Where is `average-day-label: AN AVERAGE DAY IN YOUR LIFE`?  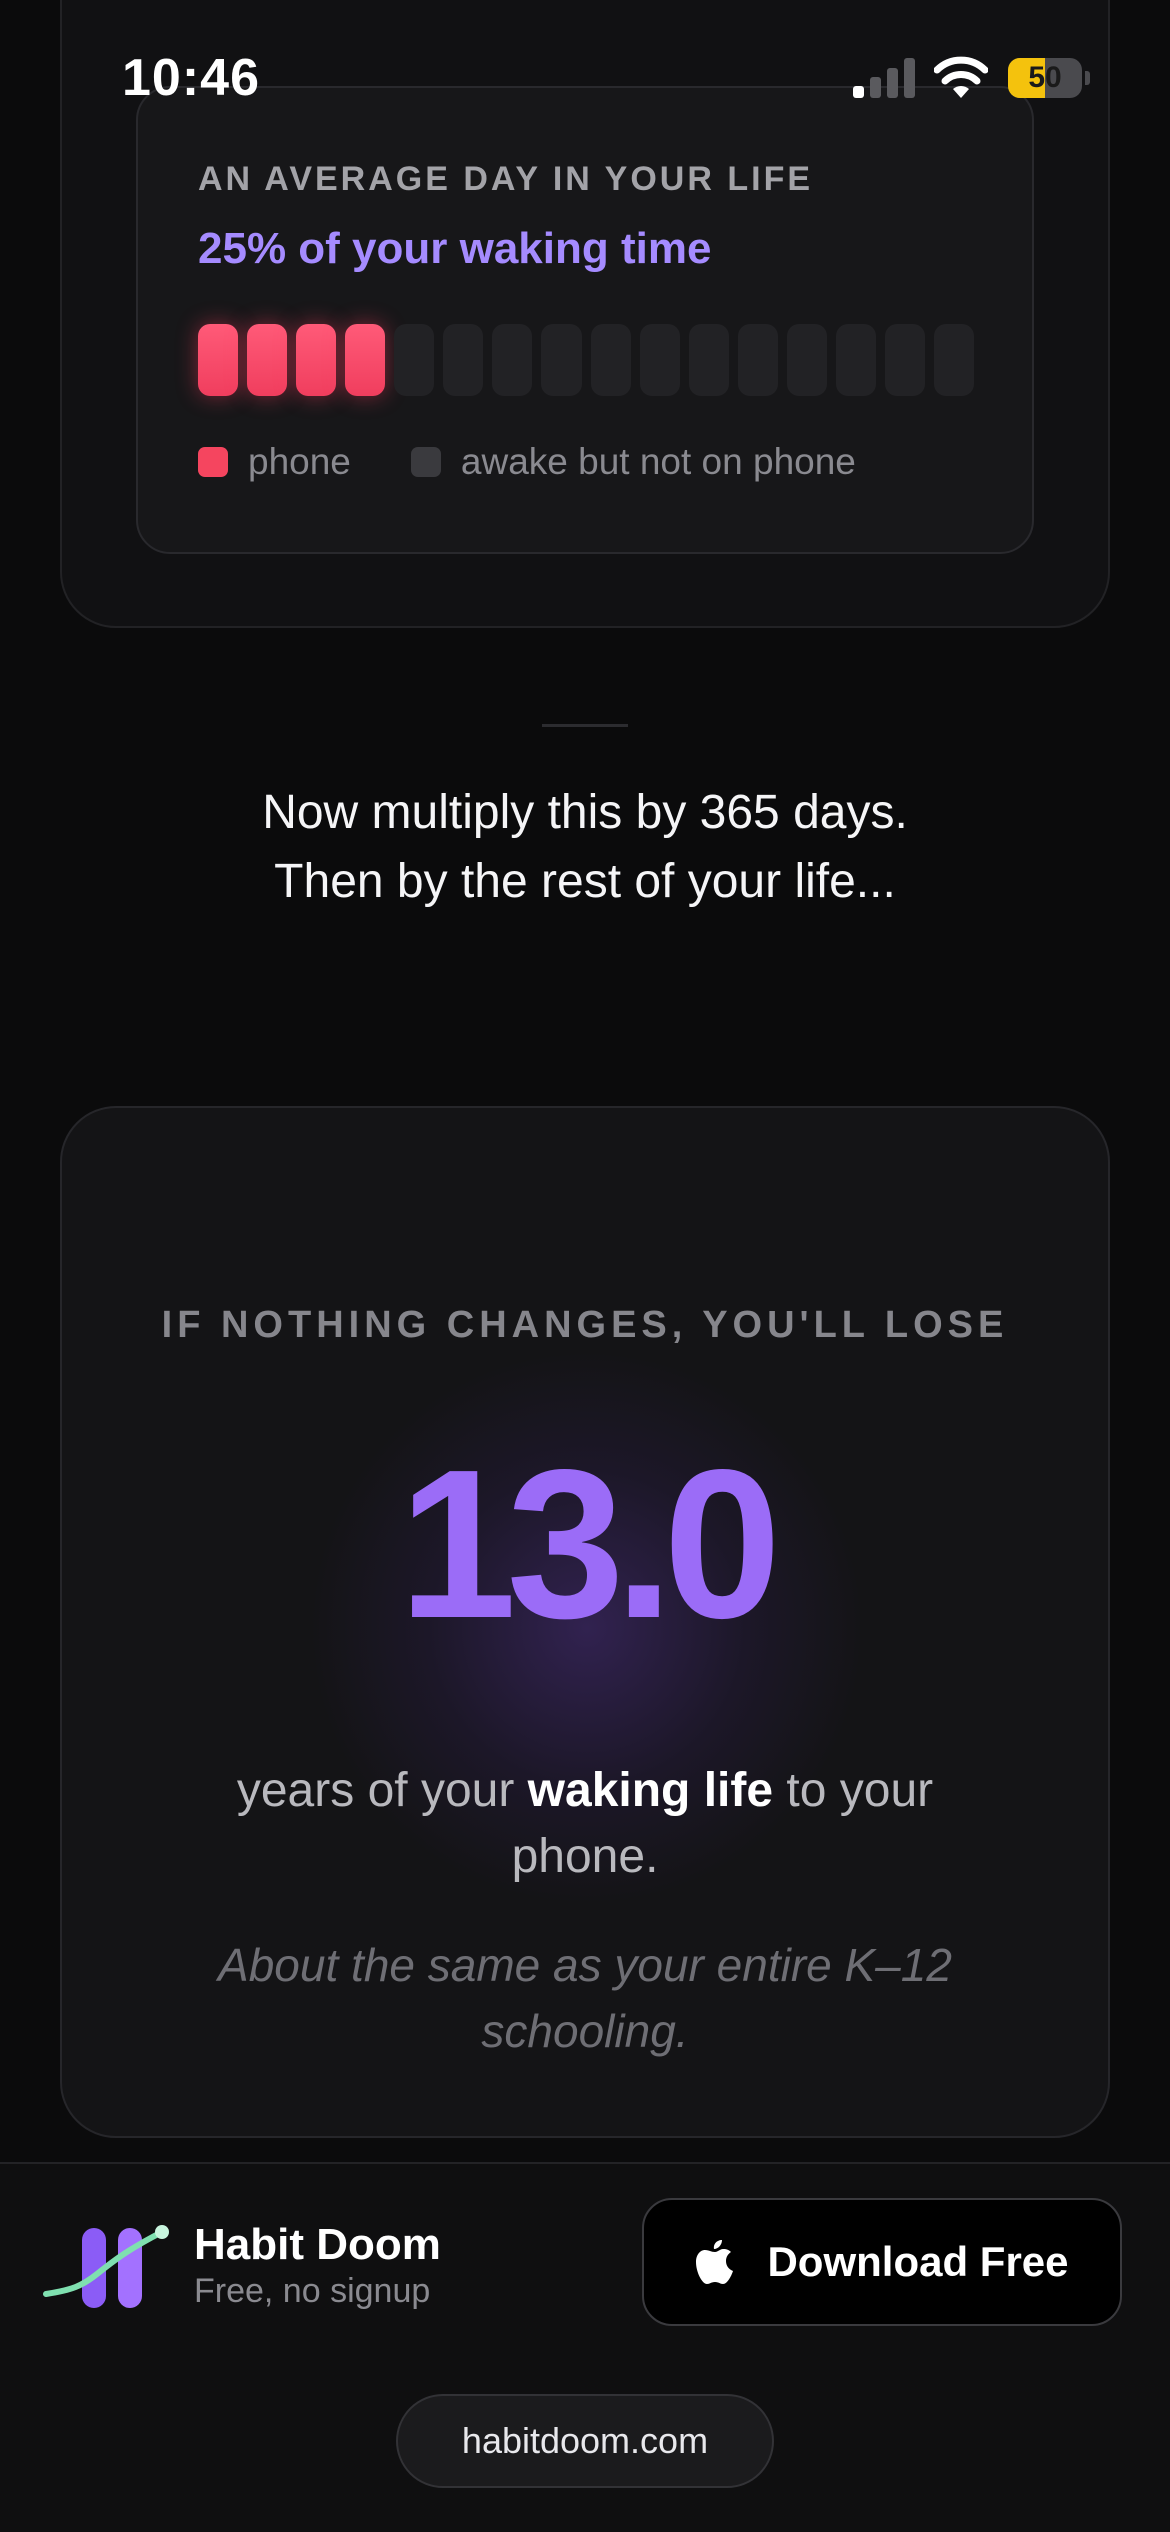
average-day-label: AN AVERAGE DAY IN YOUR LIFE is located at coordinates (506, 179).